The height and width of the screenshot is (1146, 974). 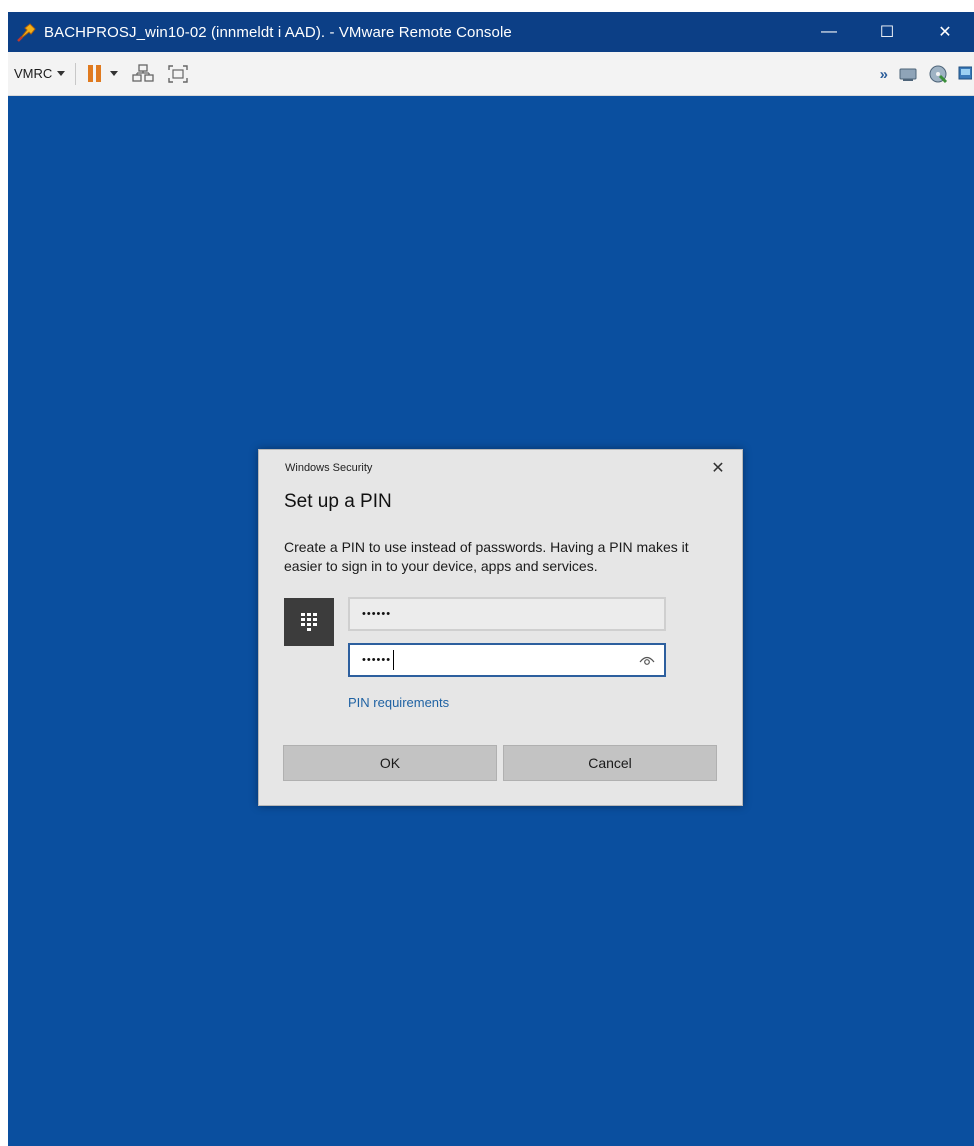 I want to click on dialog-title: Set up a PIN, so click(x=338, y=501).